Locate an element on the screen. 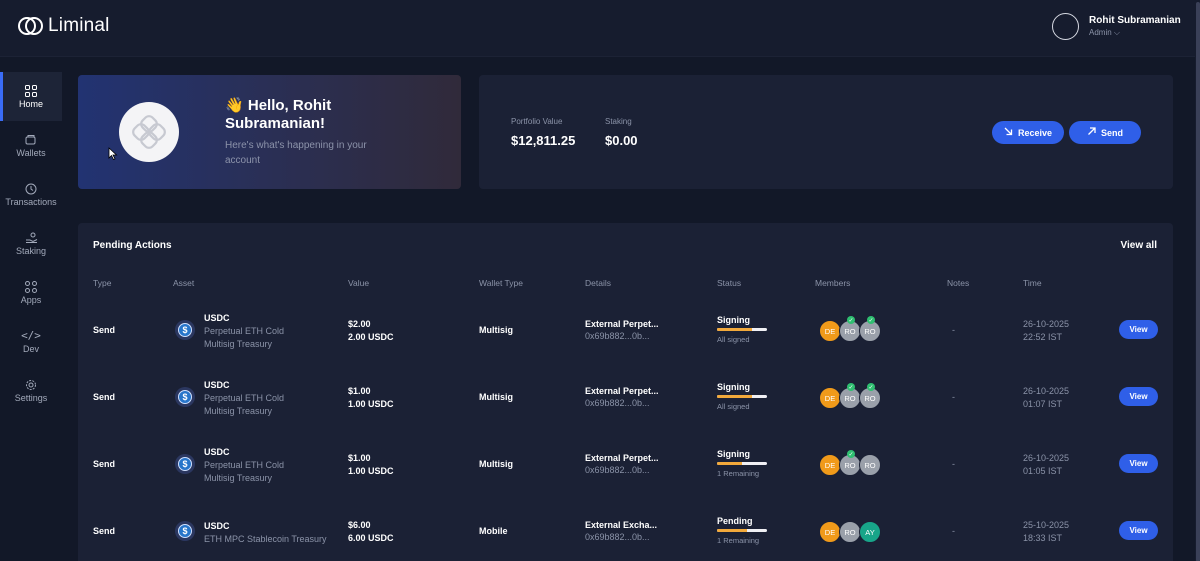 This screenshot has height=561, width=1200. column-header-status: Status is located at coordinates (729, 283).